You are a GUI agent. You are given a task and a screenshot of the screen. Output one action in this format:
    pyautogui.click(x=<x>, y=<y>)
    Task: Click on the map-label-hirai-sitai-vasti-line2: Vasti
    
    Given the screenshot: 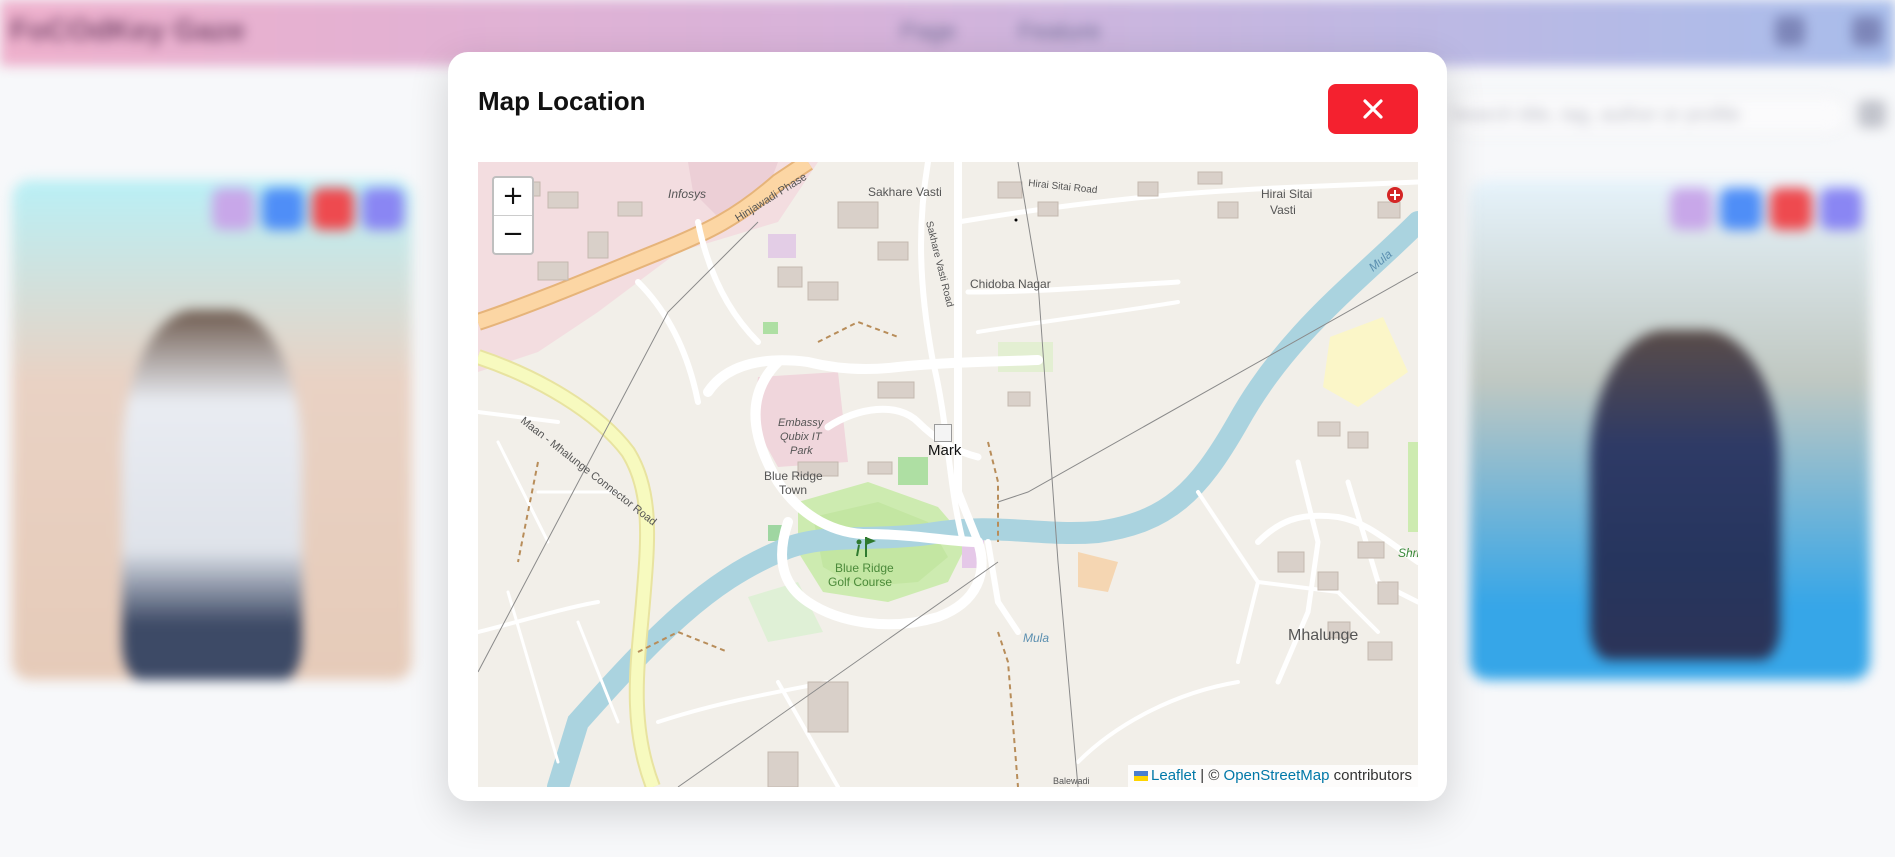 What is the action you would take?
    pyautogui.click(x=1283, y=210)
    